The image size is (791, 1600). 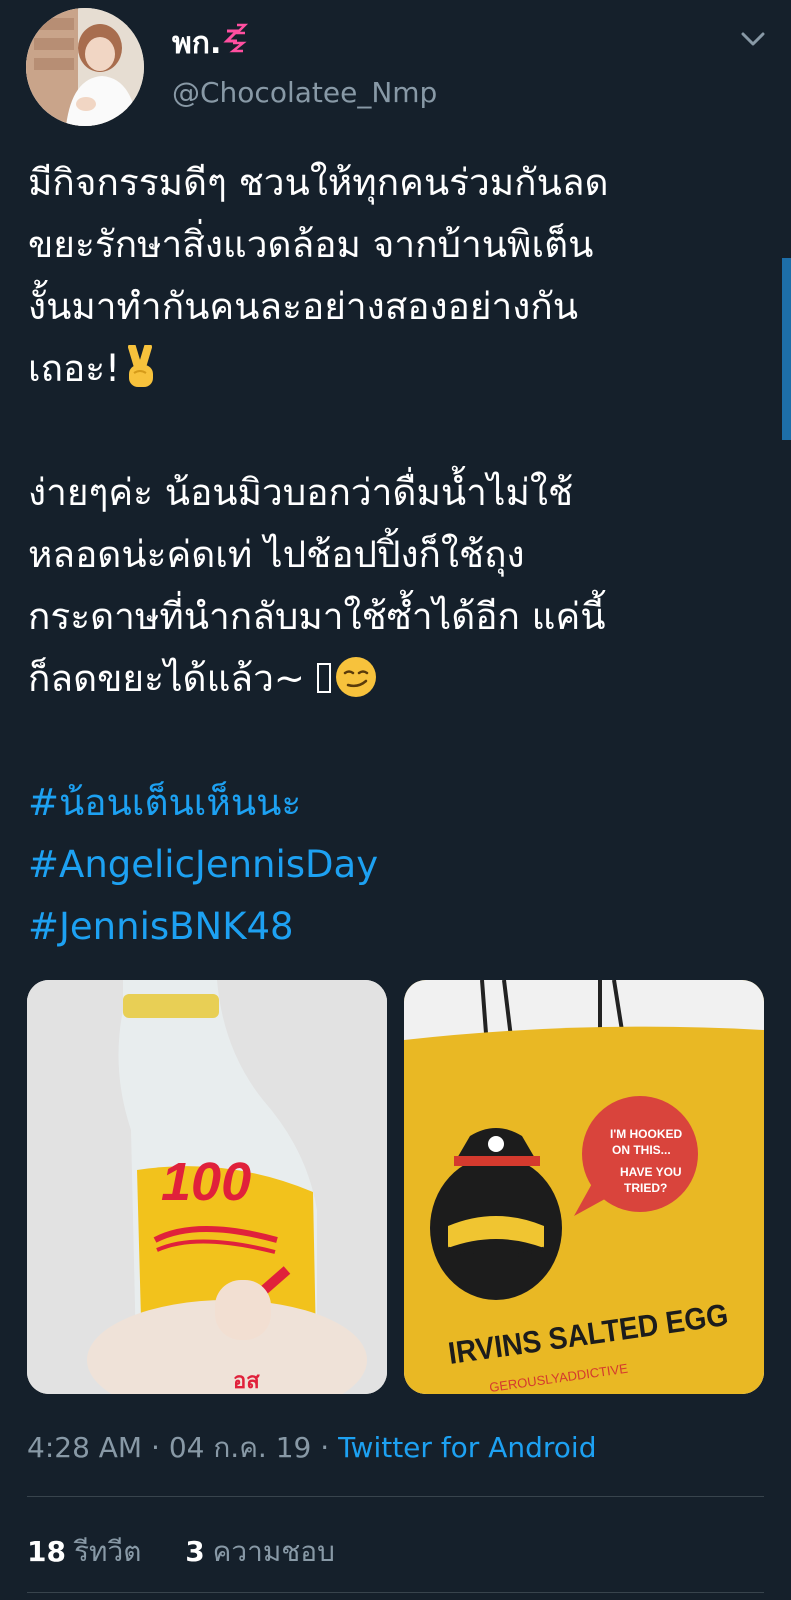 I want to click on tweet-stats: 18 รีทวีต 3 ความชอบ, so click(x=181, y=1552).